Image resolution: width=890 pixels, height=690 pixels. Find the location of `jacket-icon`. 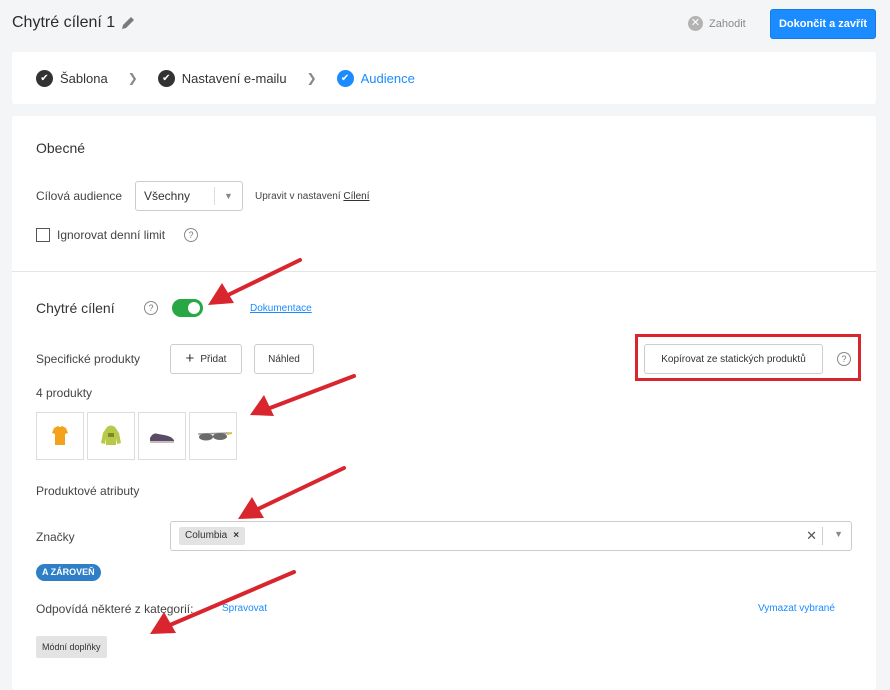

jacket-icon is located at coordinates (111, 435).